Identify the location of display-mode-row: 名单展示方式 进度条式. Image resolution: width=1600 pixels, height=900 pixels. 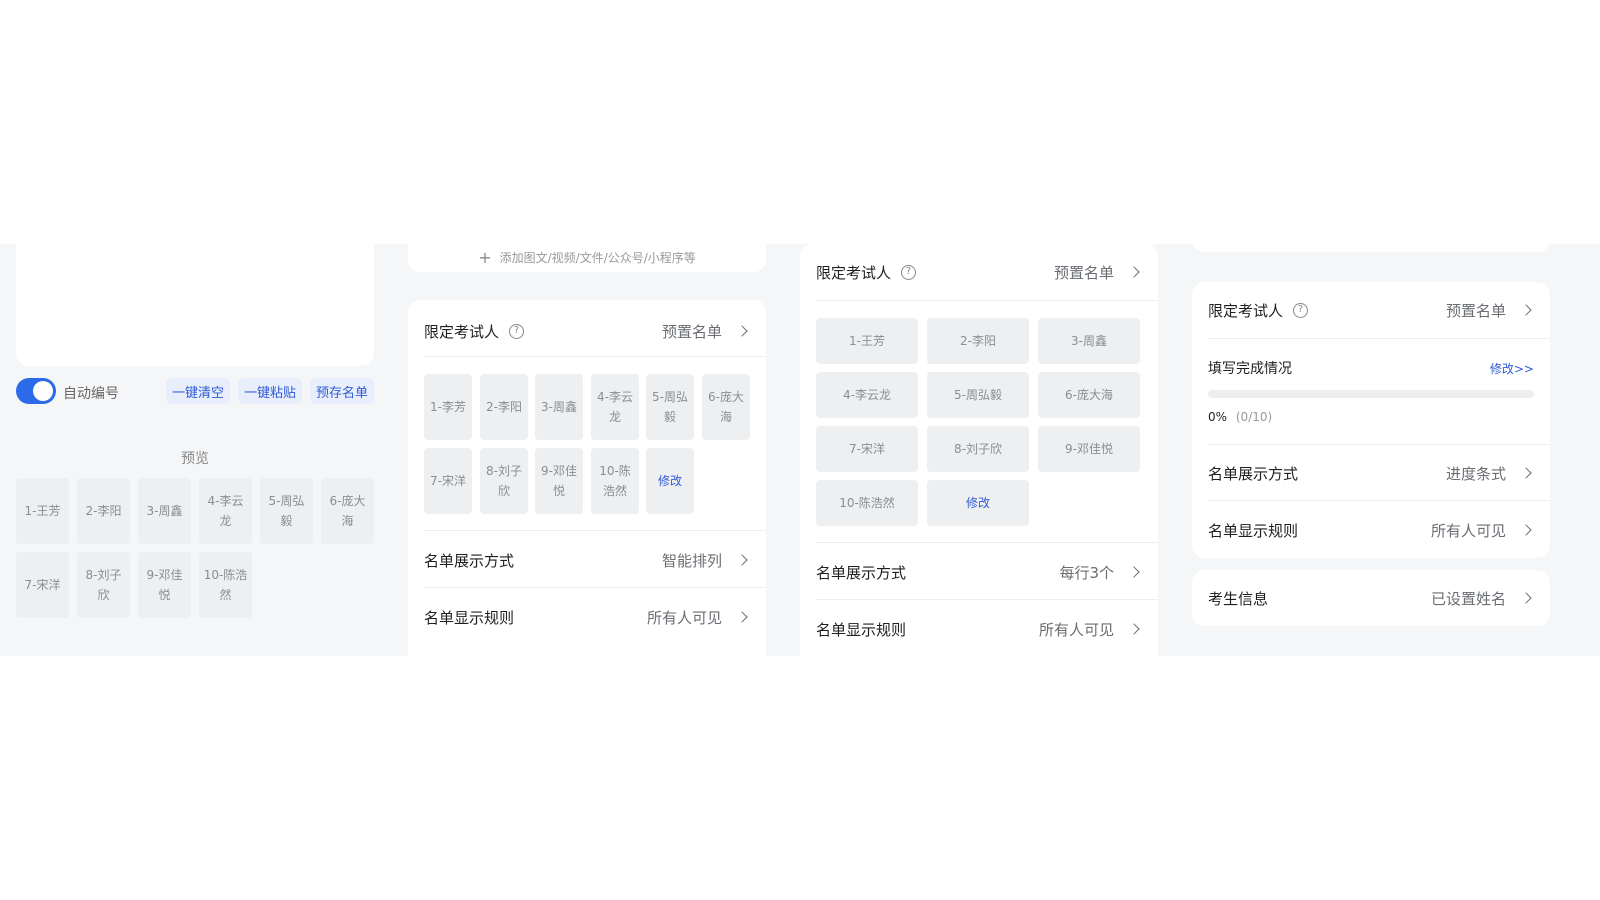
(1371, 473).